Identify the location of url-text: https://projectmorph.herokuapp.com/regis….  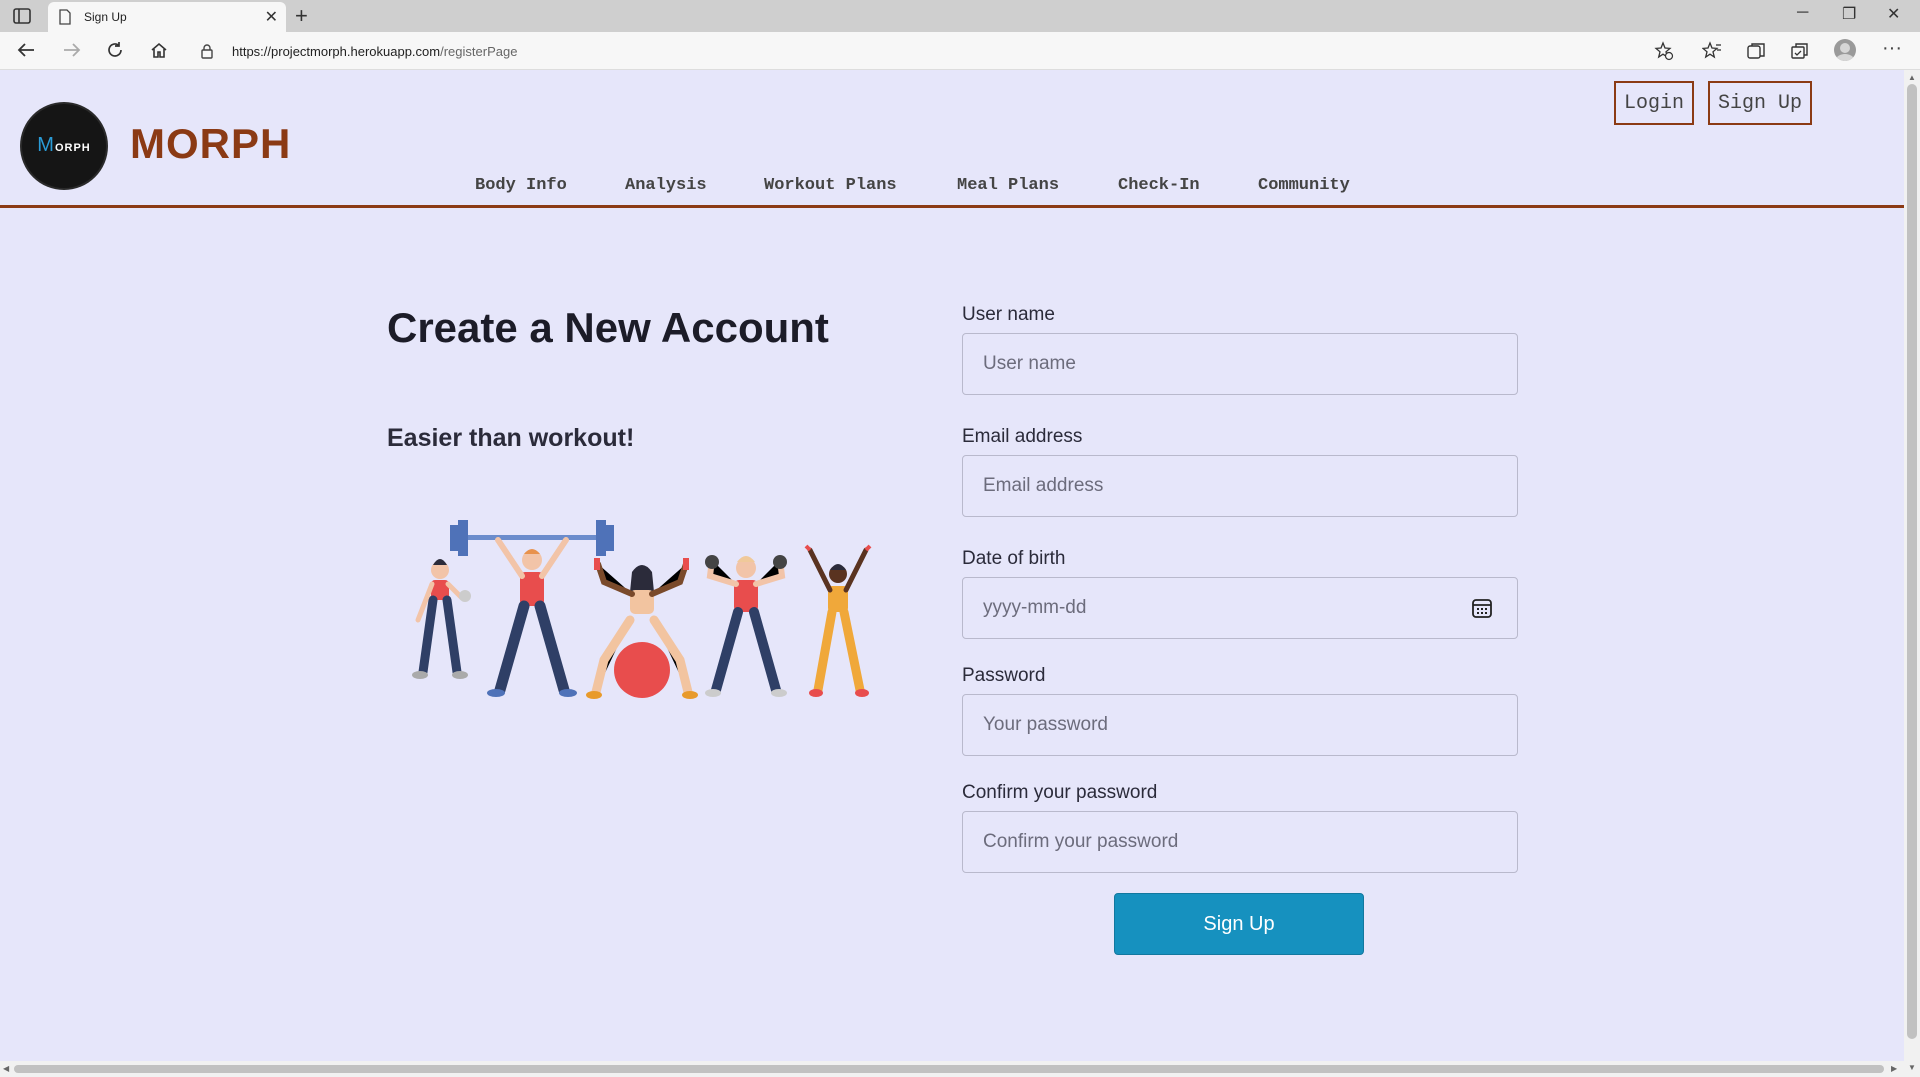
(374, 51).